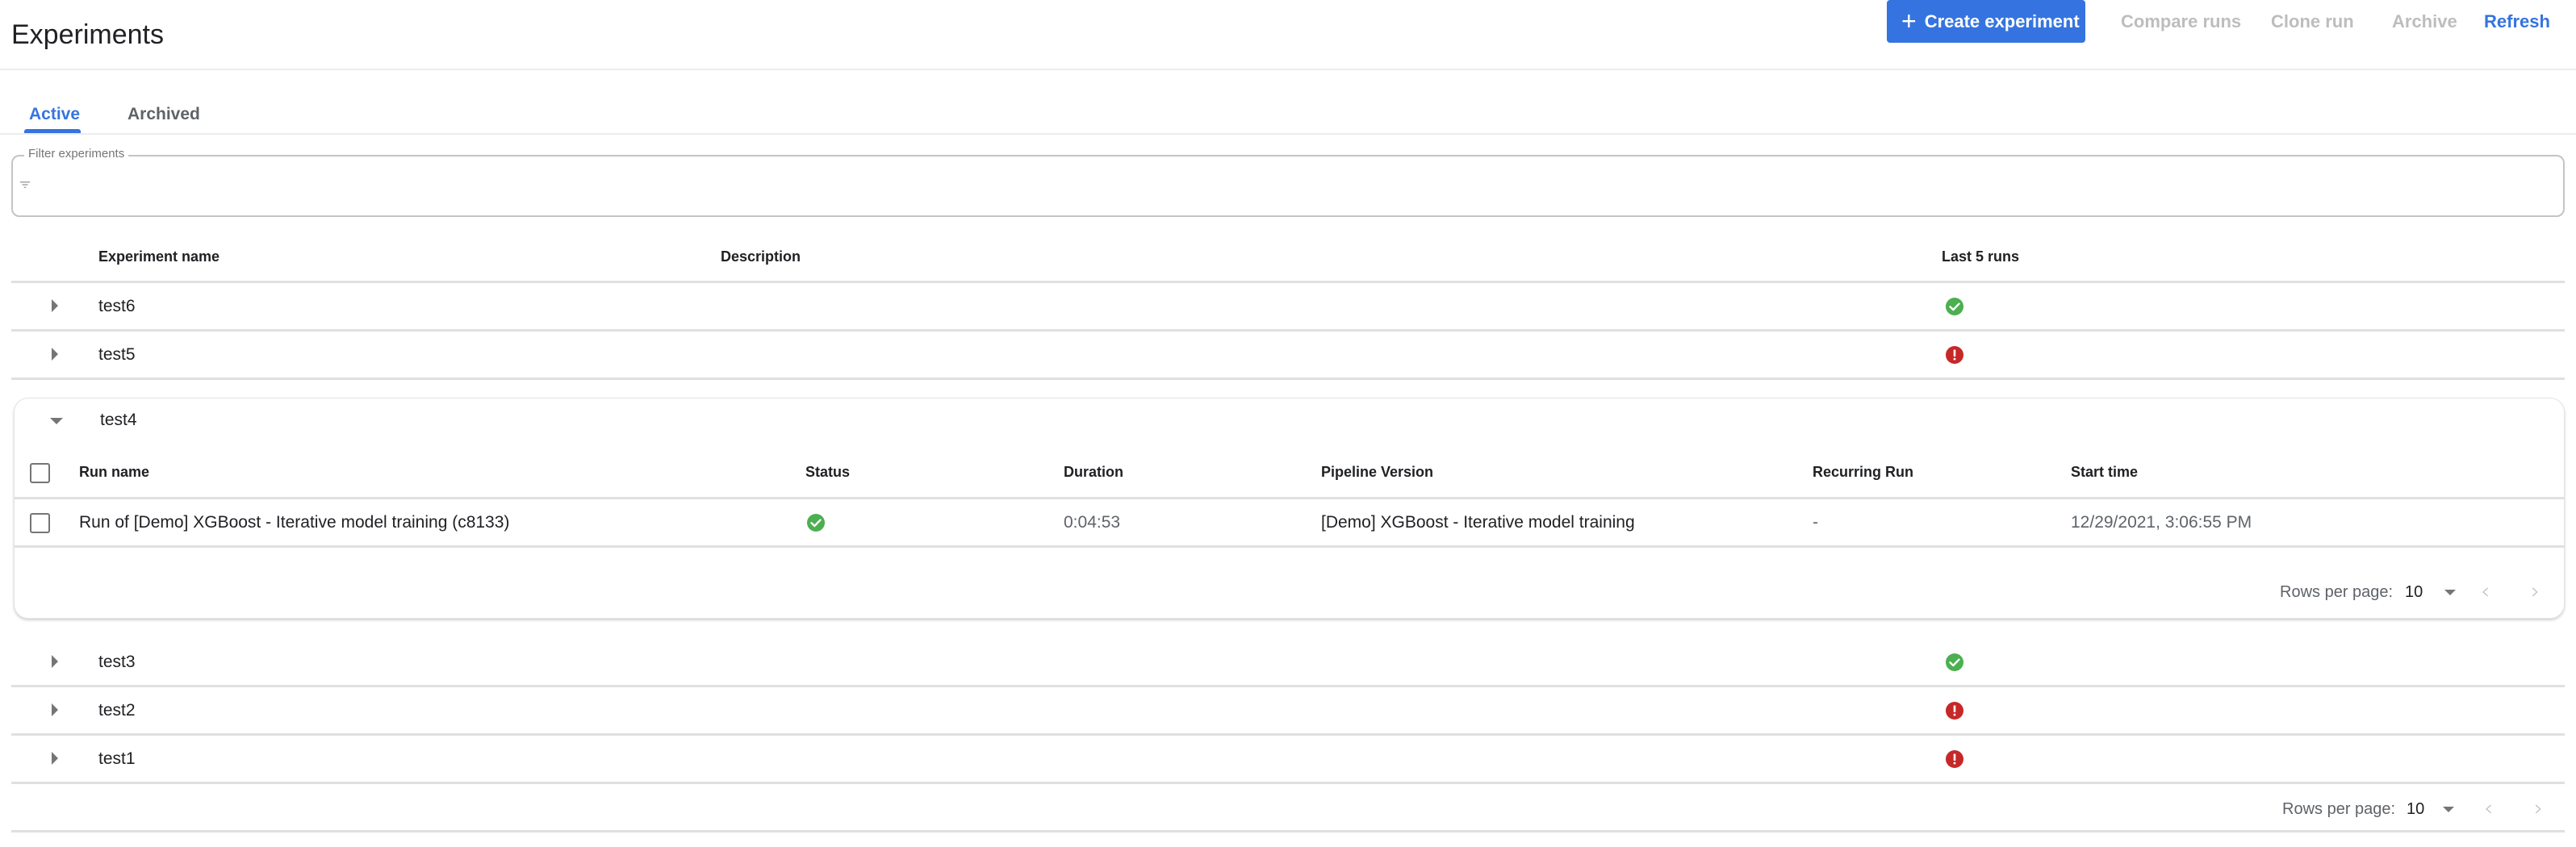  I want to click on card-next-page-icon: ›, so click(2535, 591).